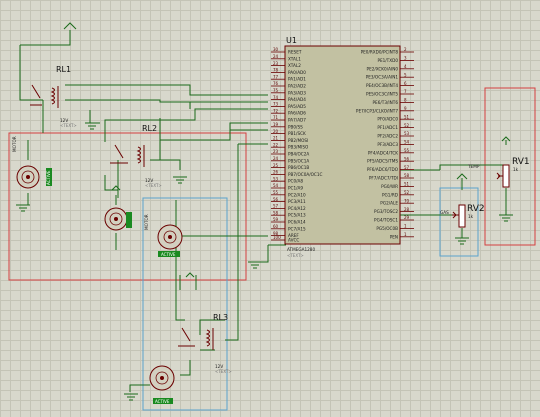  What do you see at coordinates (276, 90) in the screenshot?
I see `pin-number: 75` at bounding box center [276, 90].